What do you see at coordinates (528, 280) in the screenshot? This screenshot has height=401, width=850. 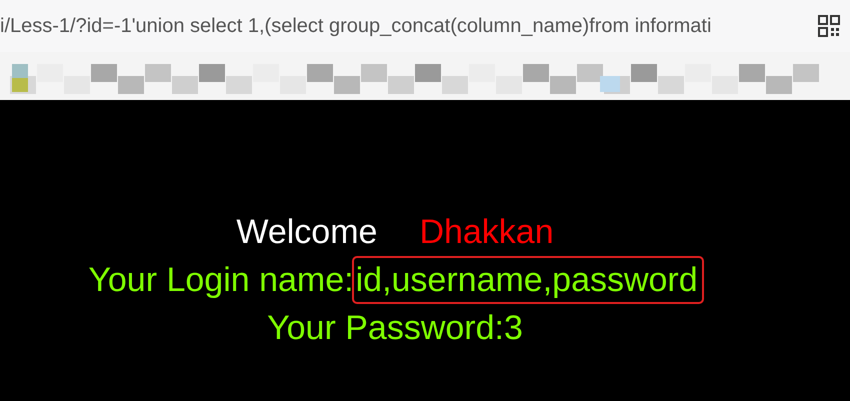 I see `login-value: id,username,password` at bounding box center [528, 280].